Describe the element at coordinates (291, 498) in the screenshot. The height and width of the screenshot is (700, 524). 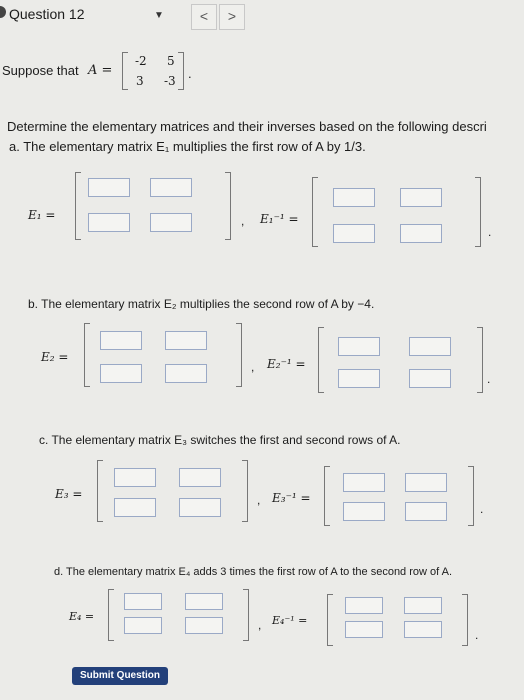
I see `e3-inverse-label: E₃⁻¹ =` at that location.